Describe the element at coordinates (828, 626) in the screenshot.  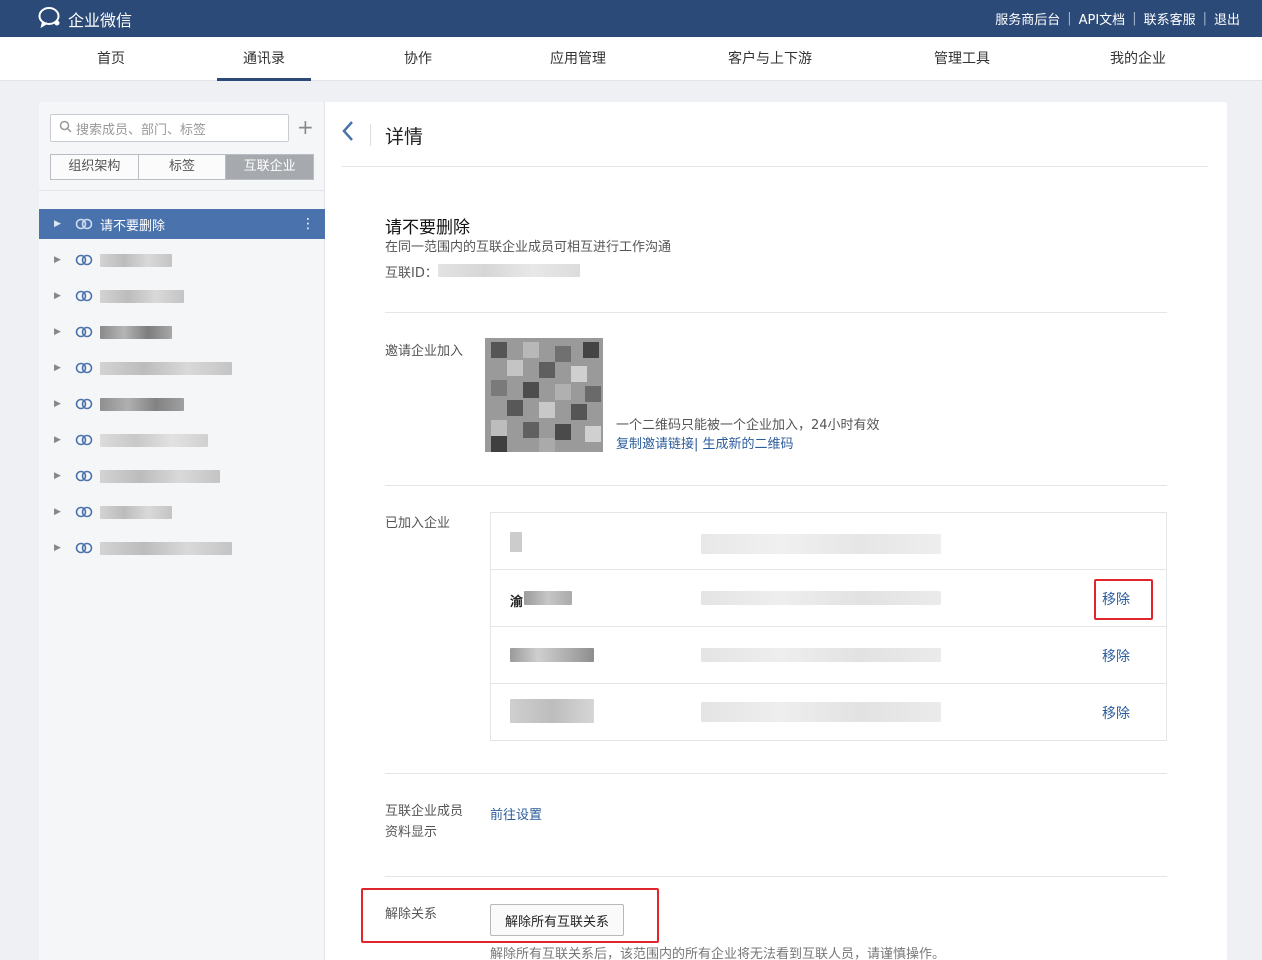
I see `joined-companies-table: 渝 移除 移除 移除` at that location.